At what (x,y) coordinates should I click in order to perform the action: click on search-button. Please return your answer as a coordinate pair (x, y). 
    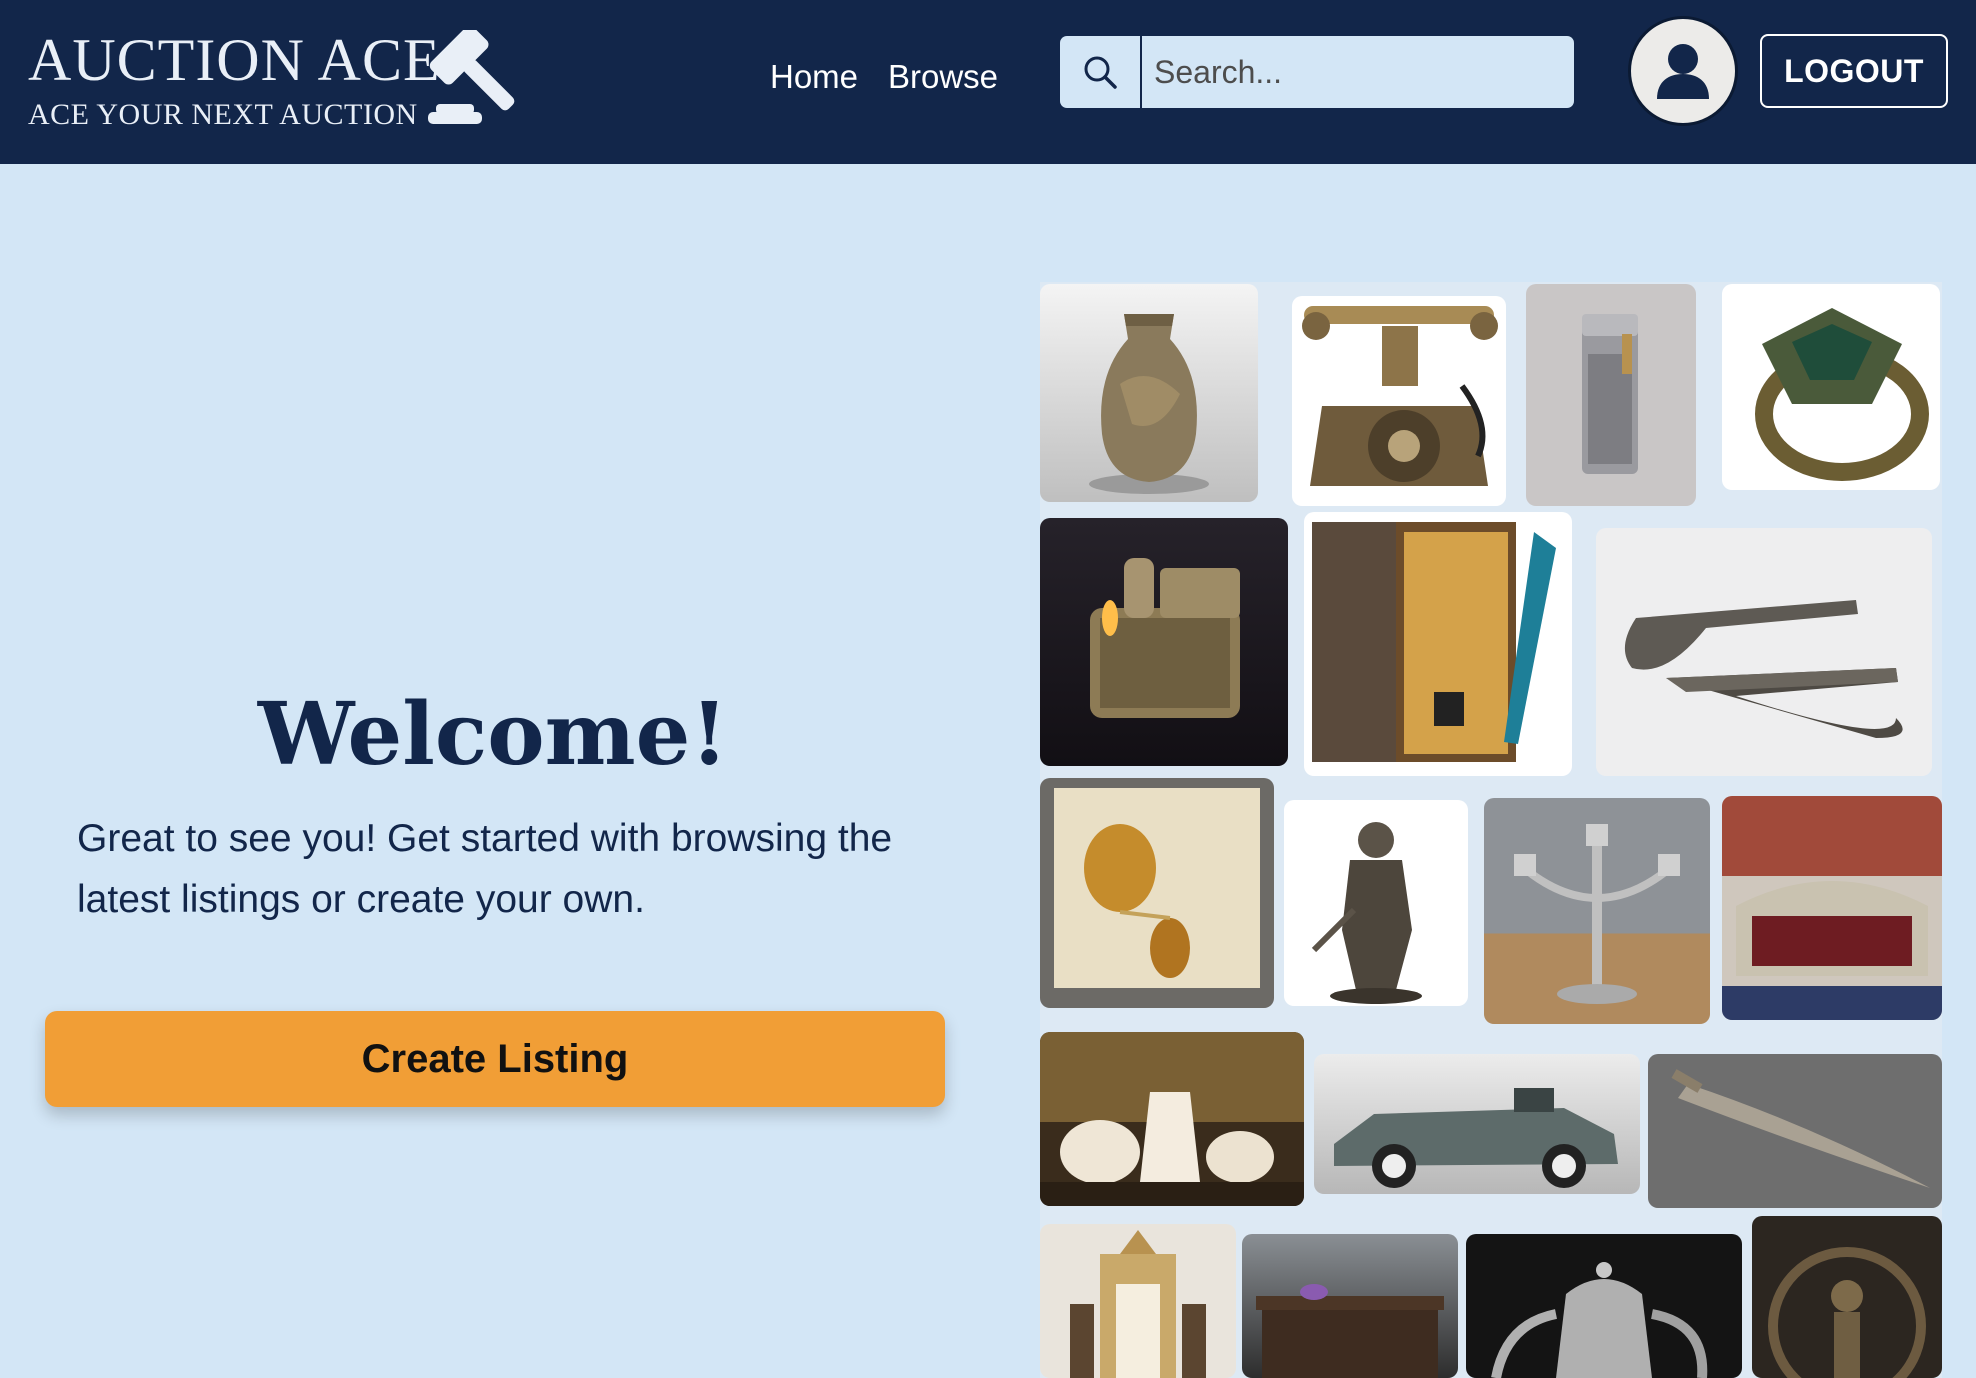
    Looking at the image, I should click on (1101, 72).